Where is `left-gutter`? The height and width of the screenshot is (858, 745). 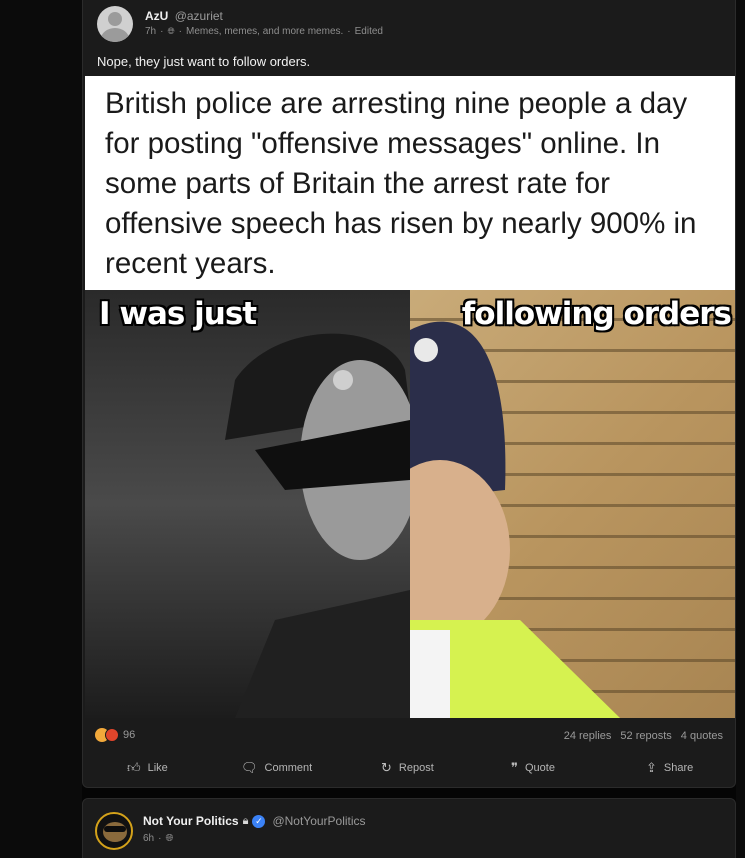 left-gutter is located at coordinates (41, 429).